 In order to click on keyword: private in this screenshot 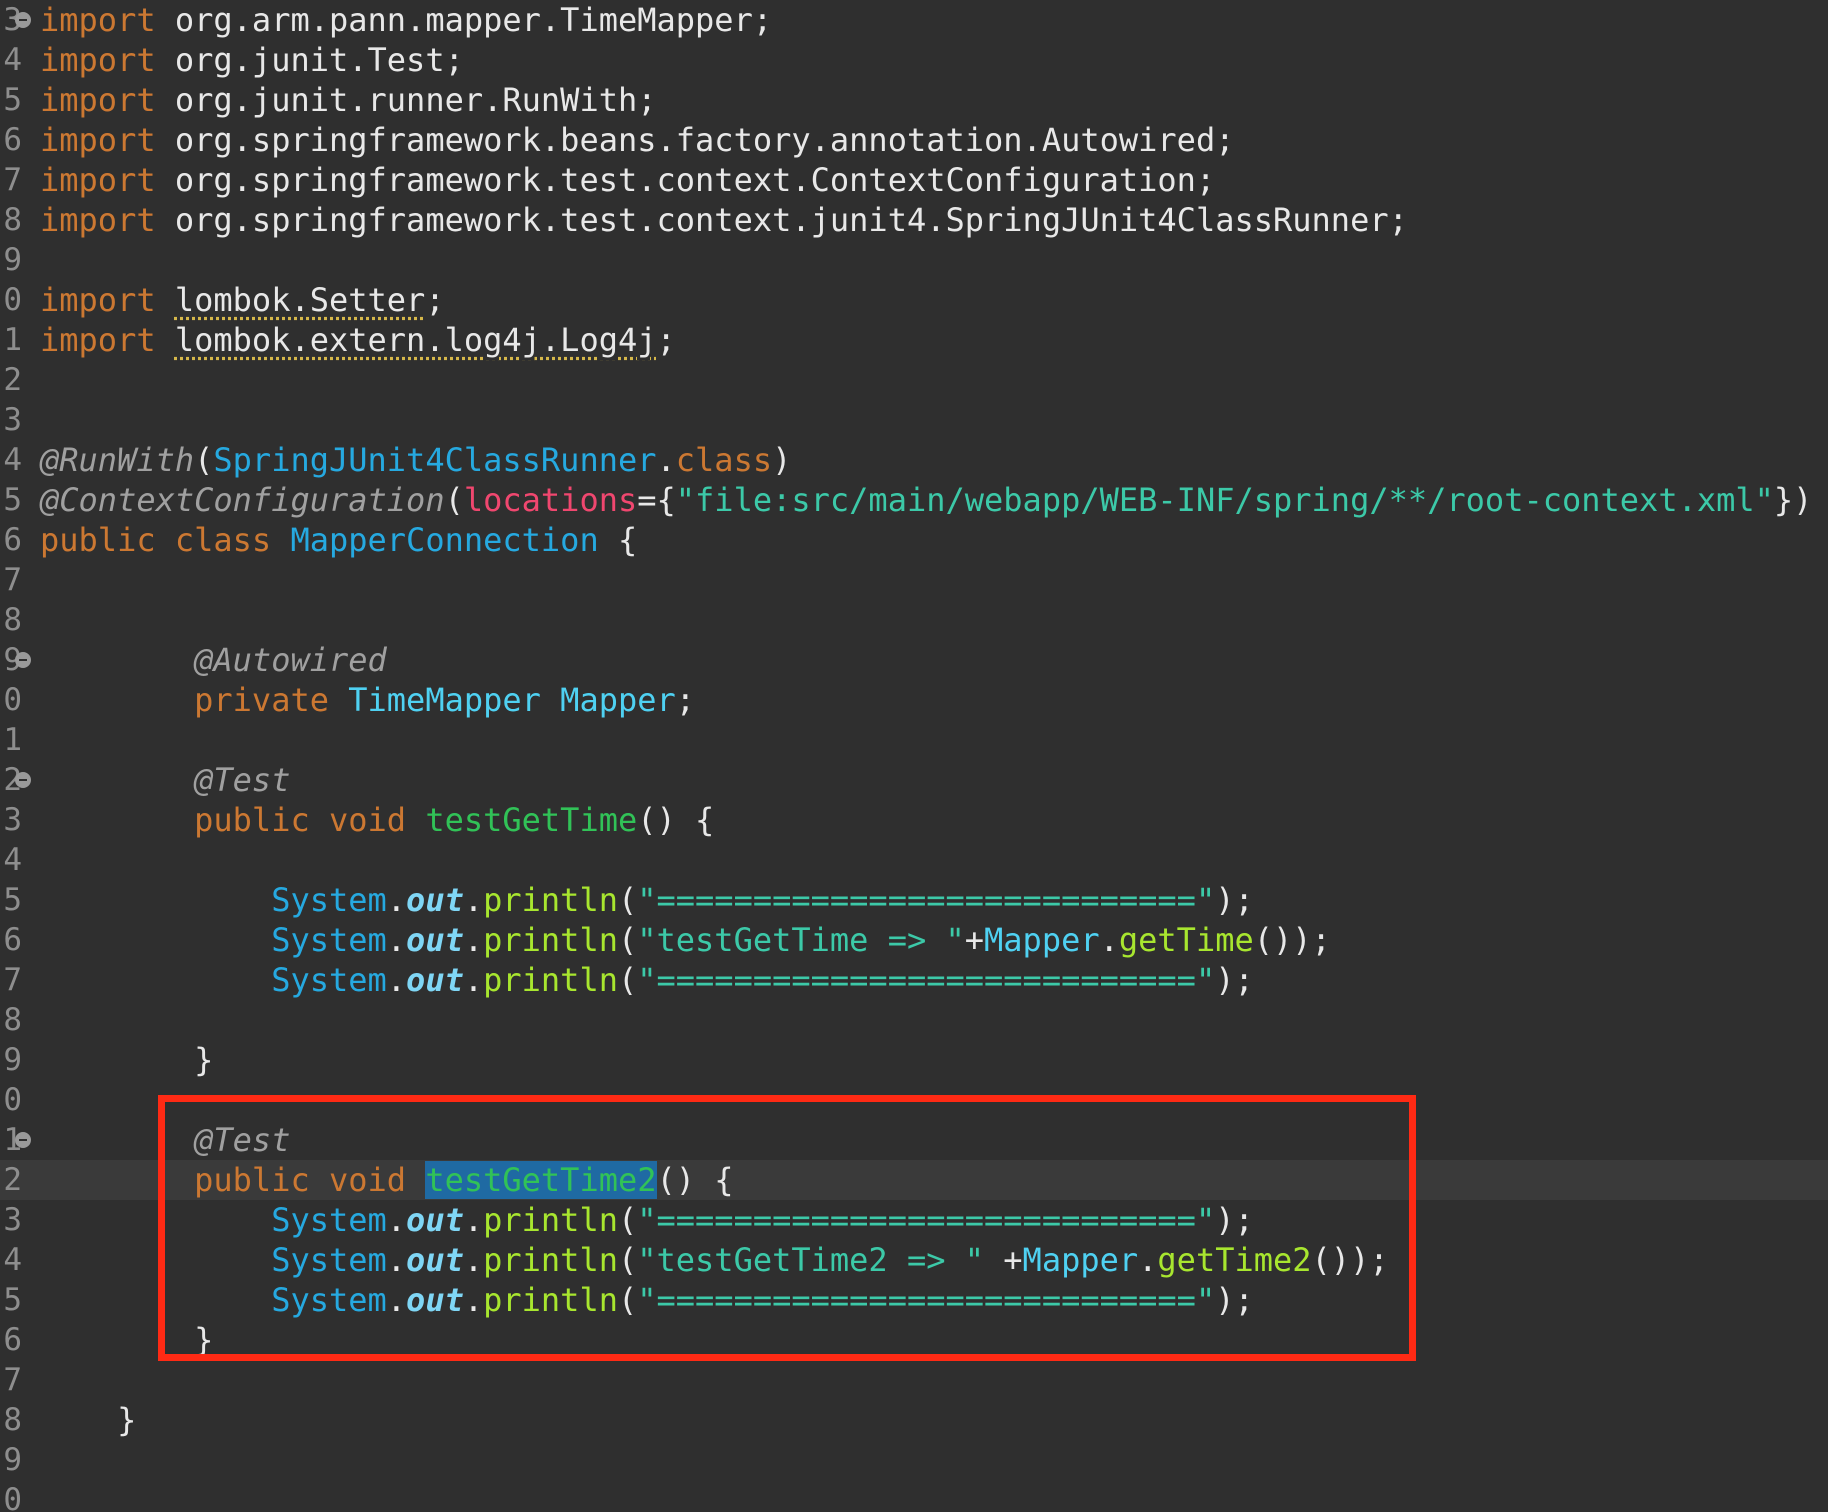, I will do `click(261, 700)`.